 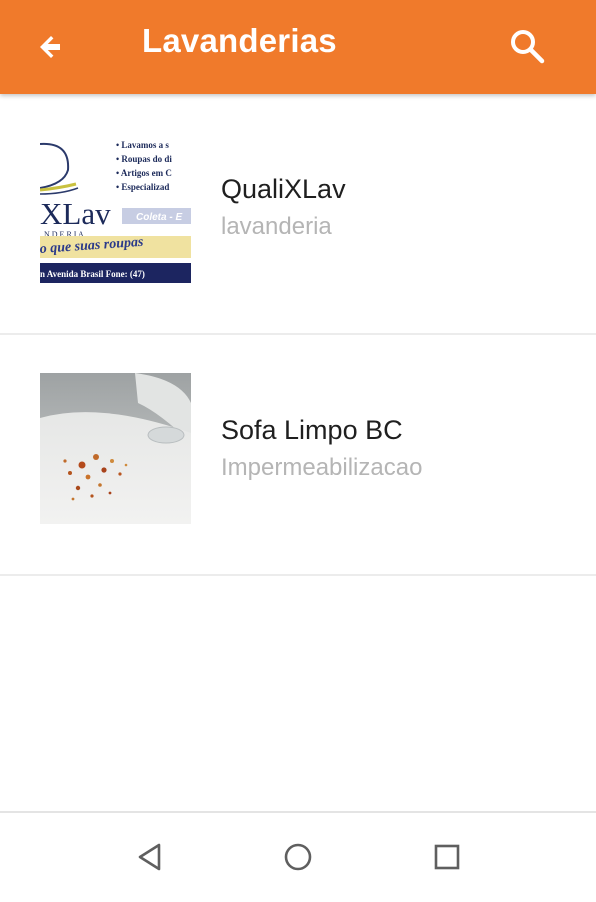 I want to click on search-icon, so click(x=528, y=47).